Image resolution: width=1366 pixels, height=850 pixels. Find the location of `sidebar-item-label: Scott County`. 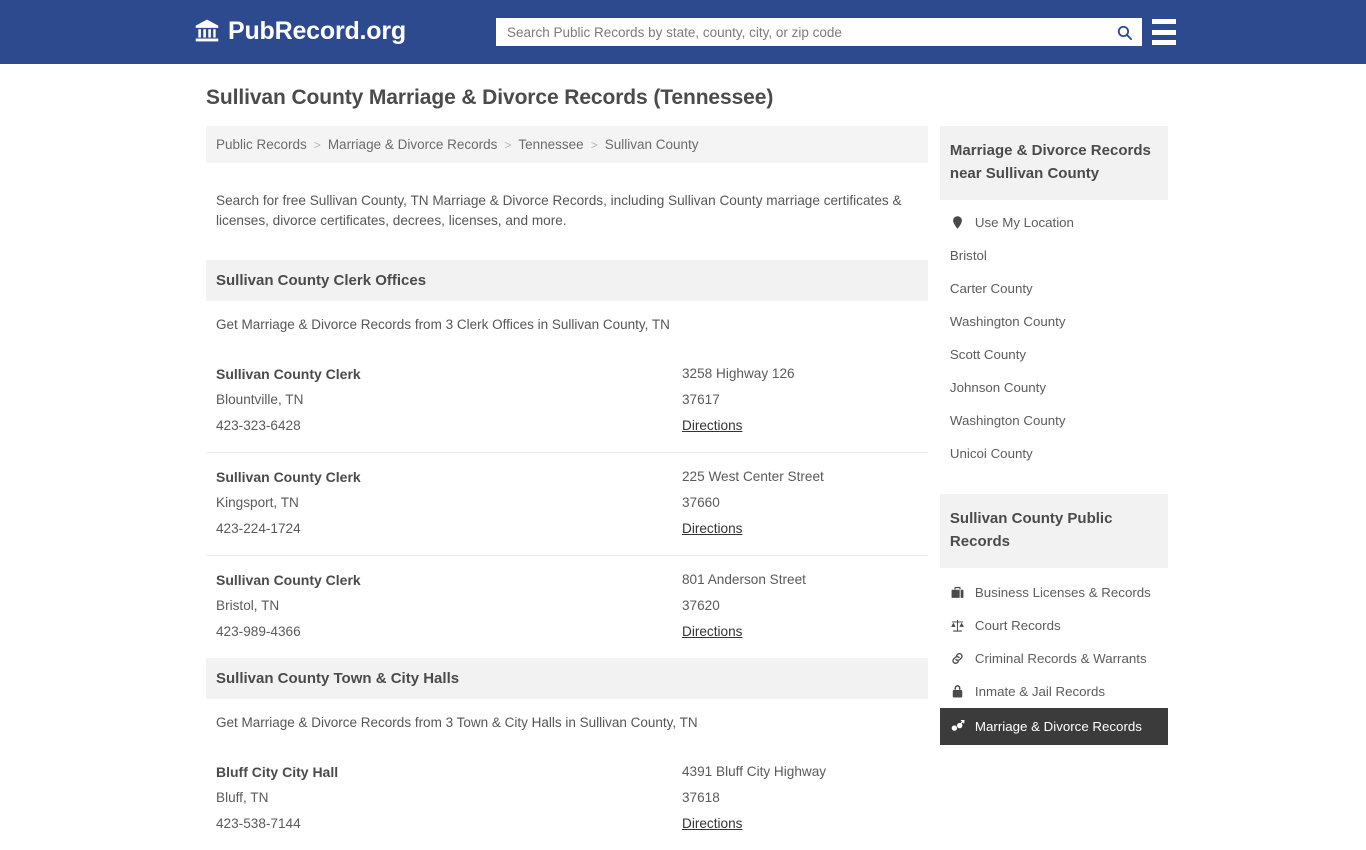

sidebar-item-label: Scott County is located at coordinates (988, 354).